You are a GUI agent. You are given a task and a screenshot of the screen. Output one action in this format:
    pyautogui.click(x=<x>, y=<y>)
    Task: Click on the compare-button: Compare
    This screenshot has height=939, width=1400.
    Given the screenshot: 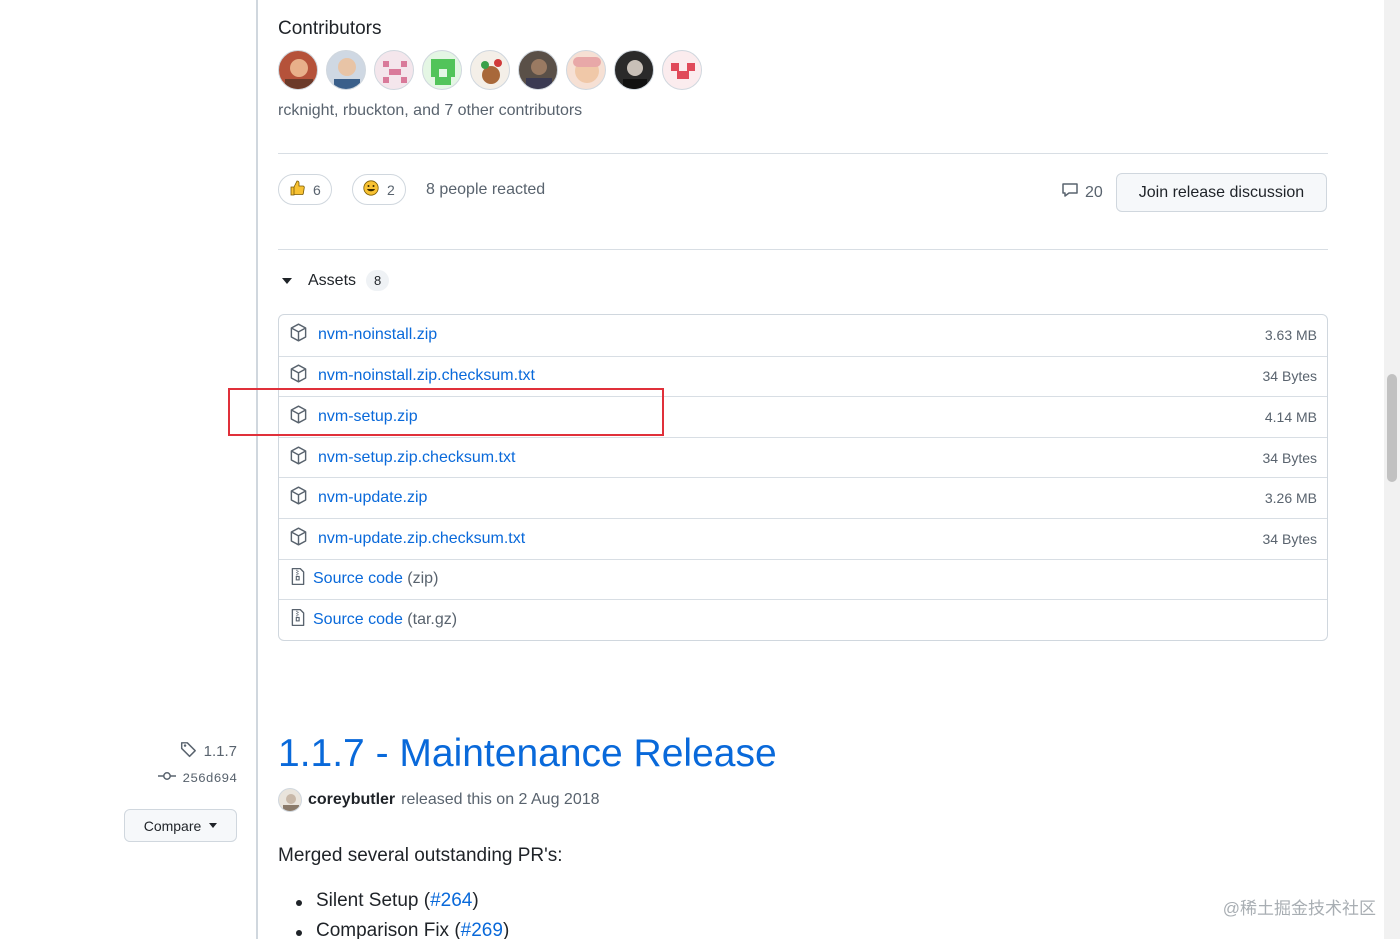 What is the action you would take?
    pyautogui.click(x=180, y=825)
    